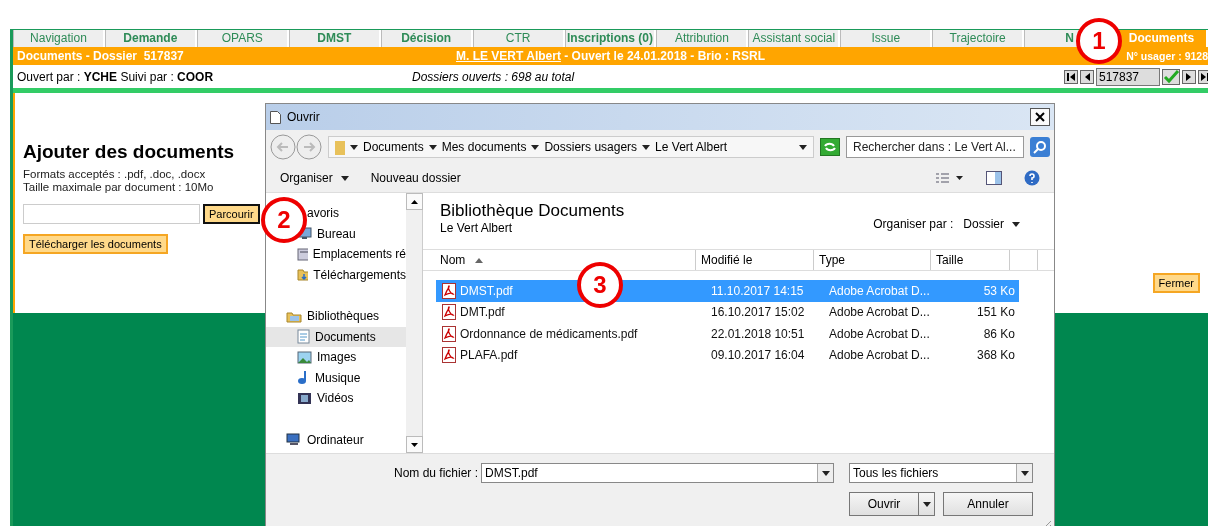 This screenshot has width=1208, height=526. Describe the element at coordinates (242, 38) in the screenshot. I see `nav-tab: OPARS` at that location.